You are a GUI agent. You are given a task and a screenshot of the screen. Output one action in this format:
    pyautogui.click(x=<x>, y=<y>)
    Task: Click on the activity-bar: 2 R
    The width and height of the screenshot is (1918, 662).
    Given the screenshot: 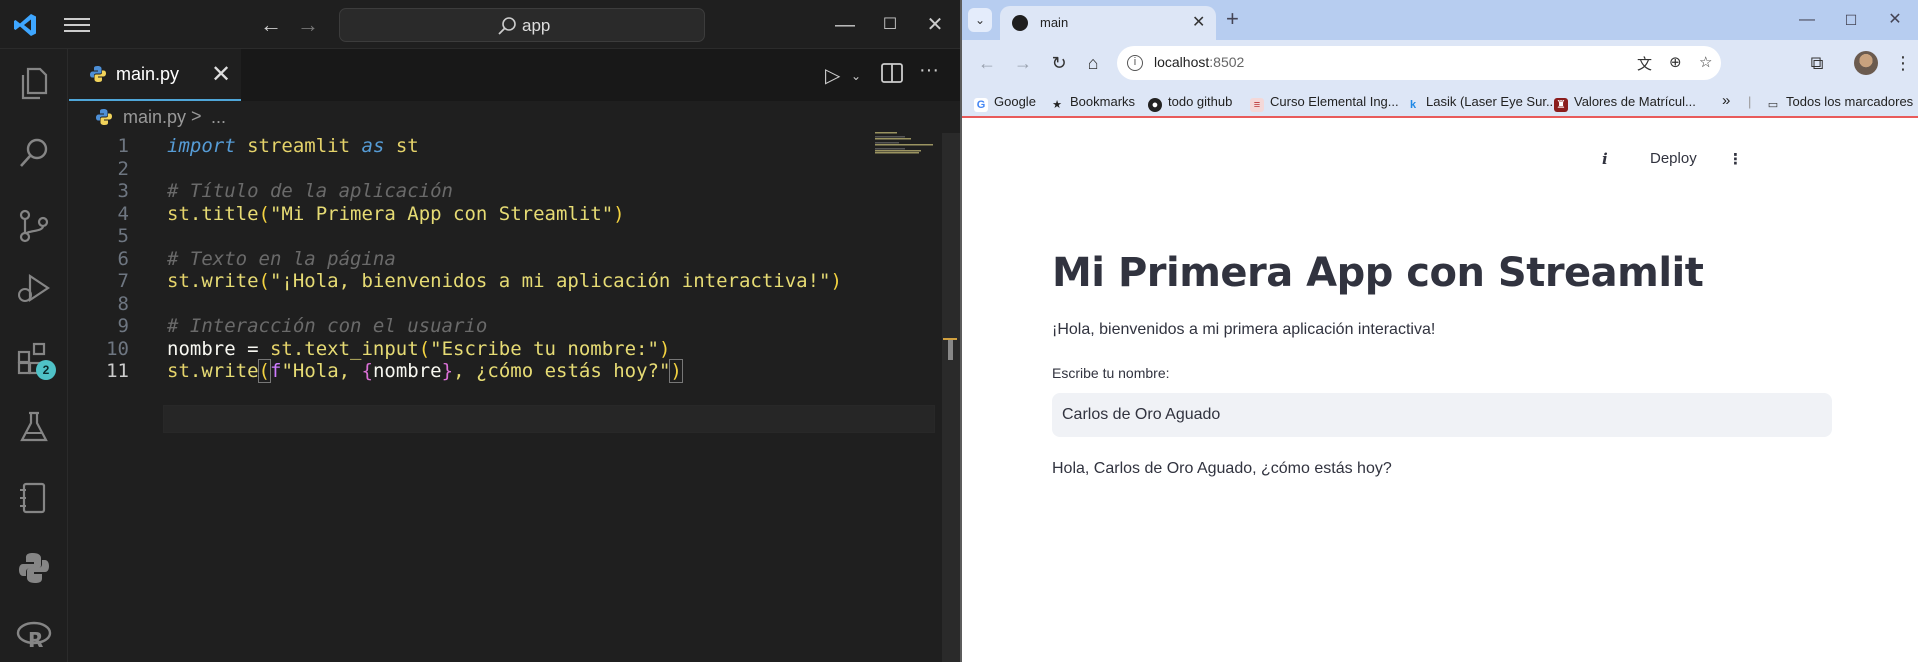 What is the action you would take?
    pyautogui.click(x=34, y=355)
    